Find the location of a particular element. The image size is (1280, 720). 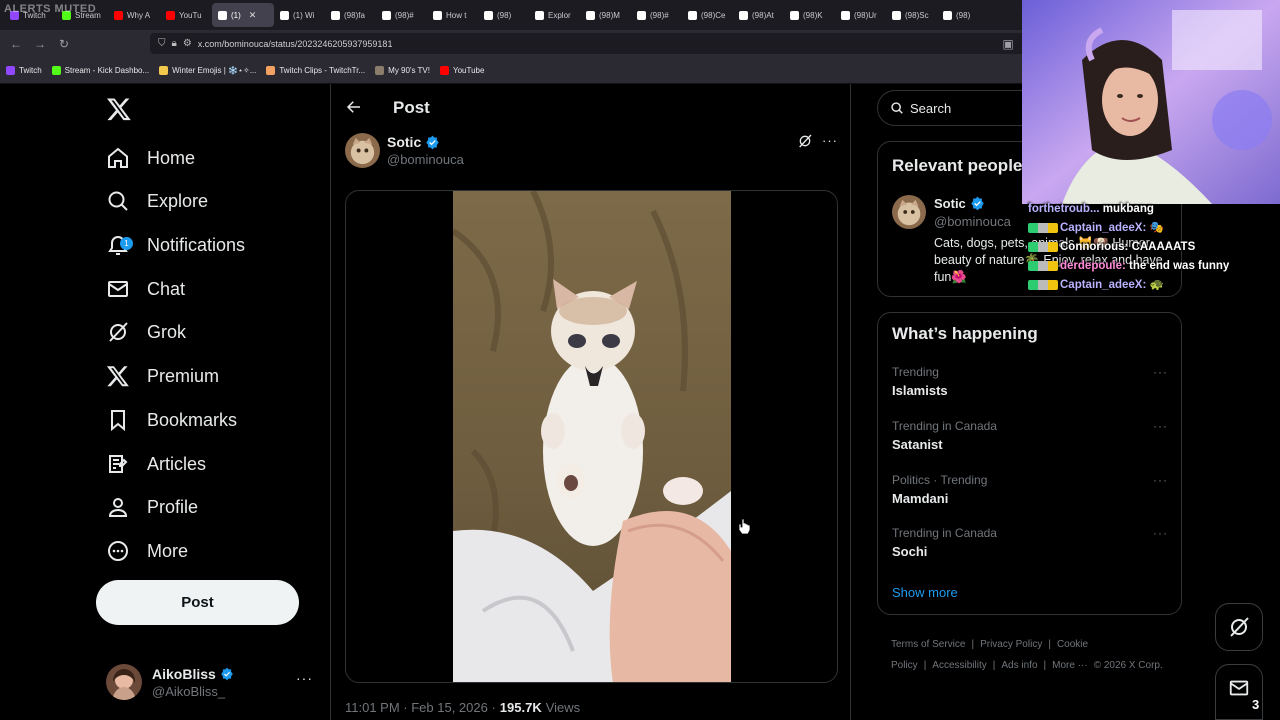

browser-tab: Why A is located at coordinates (134, 15).